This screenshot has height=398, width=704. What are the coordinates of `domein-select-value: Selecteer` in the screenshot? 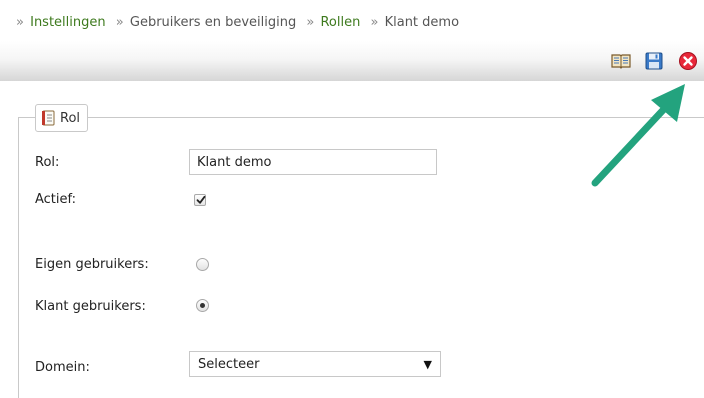 It's located at (229, 364).